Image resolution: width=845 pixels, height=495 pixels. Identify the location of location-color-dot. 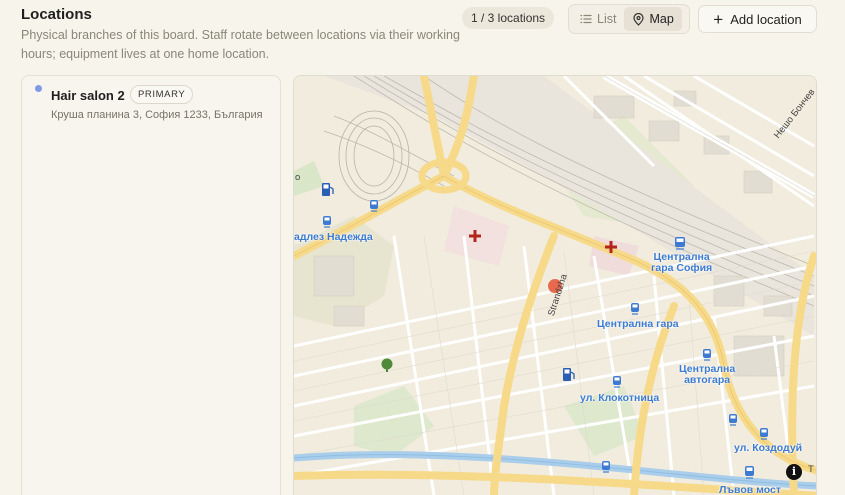
(38, 88).